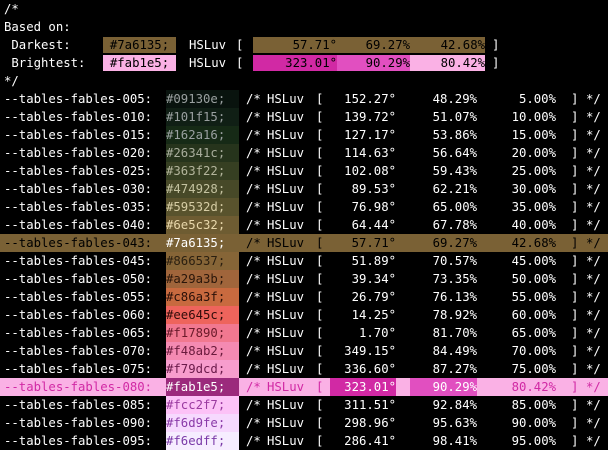 This screenshot has height=450, width=608. I want to click on brightest-hex-swatch: #fab1e5;, so click(139, 63).